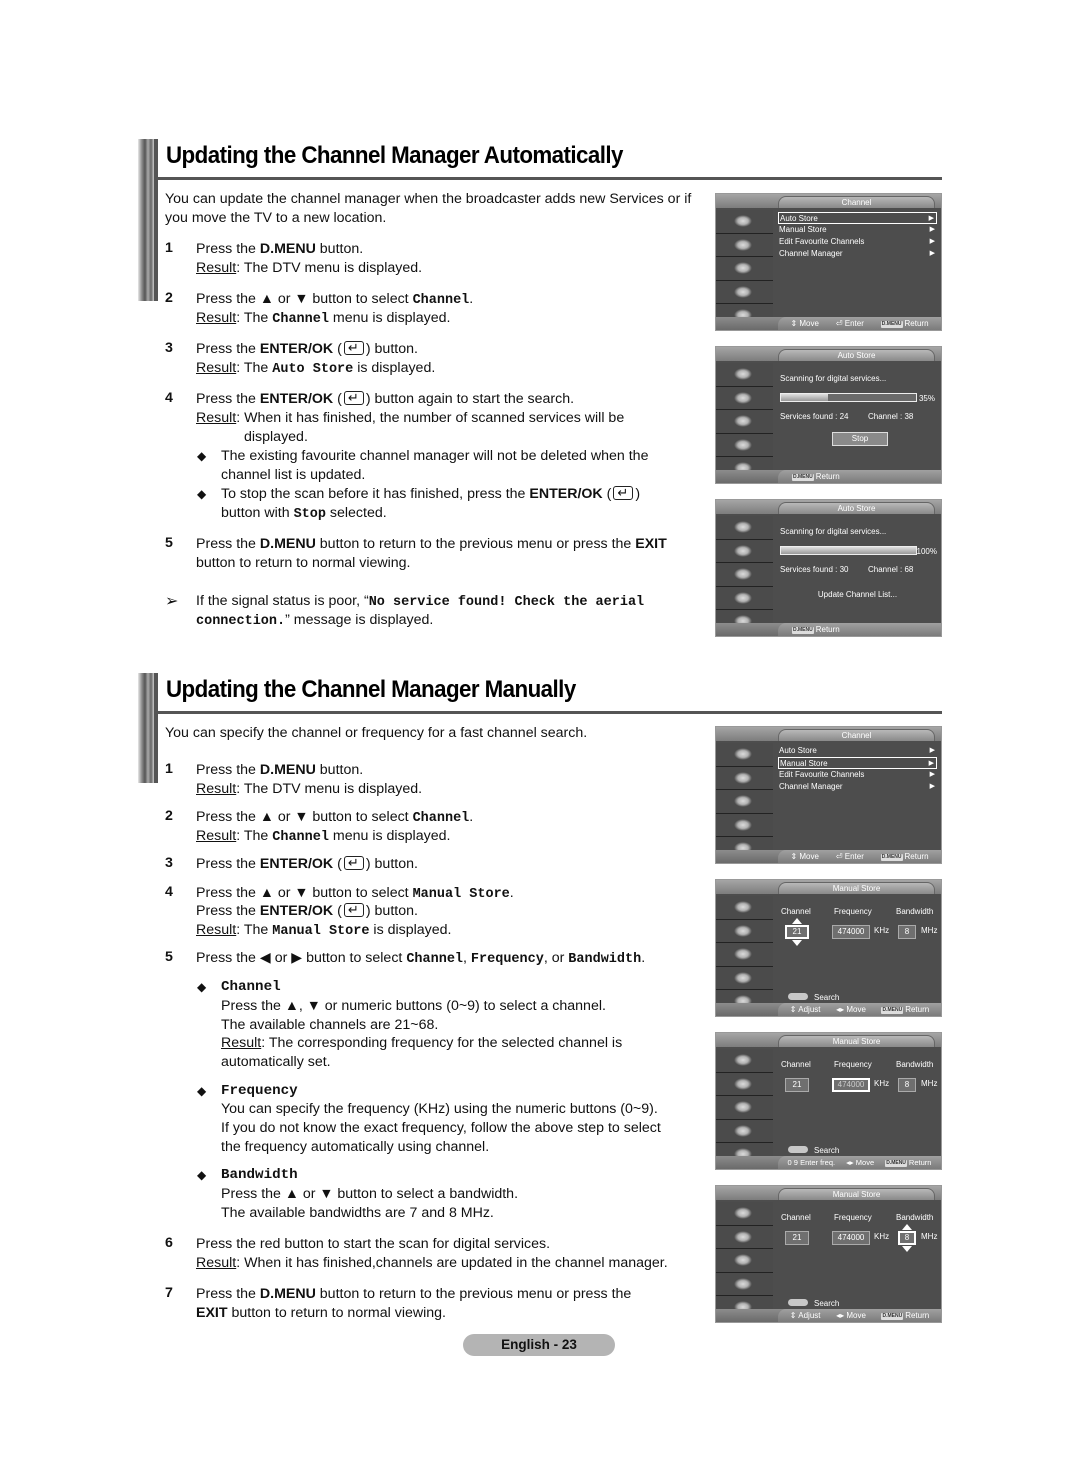 The width and height of the screenshot is (1080, 1474). Describe the element at coordinates (309, 789) in the screenshot. I see `step-1-result: Result: The DTV menu is displayed.` at that location.